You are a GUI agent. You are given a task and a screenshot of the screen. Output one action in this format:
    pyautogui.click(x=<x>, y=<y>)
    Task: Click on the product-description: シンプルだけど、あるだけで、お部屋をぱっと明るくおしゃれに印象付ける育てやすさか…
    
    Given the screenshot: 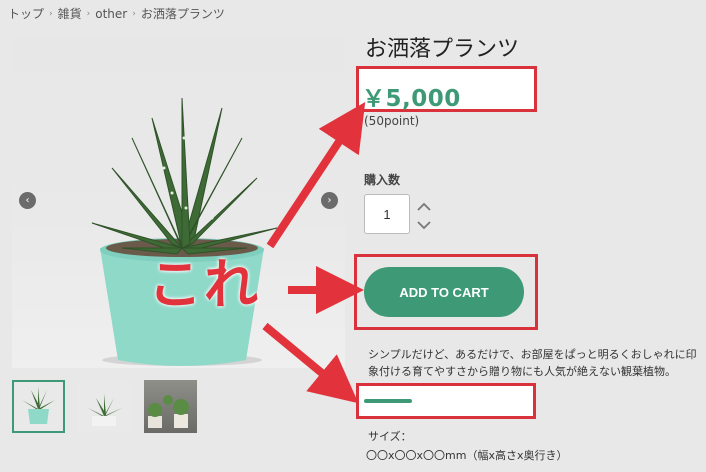 What is the action you would take?
    pyautogui.click(x=532, y=363)
    